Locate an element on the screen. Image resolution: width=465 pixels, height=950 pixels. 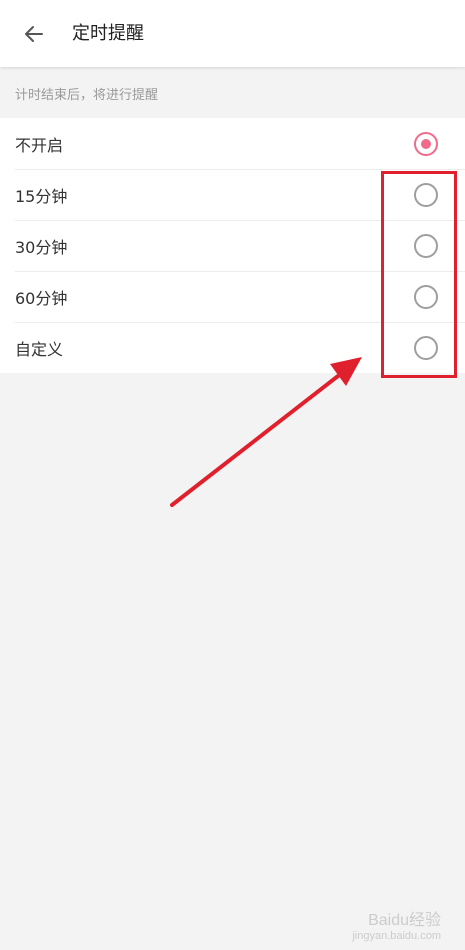
arrow-left-icon is located at coordinates (34, 34).